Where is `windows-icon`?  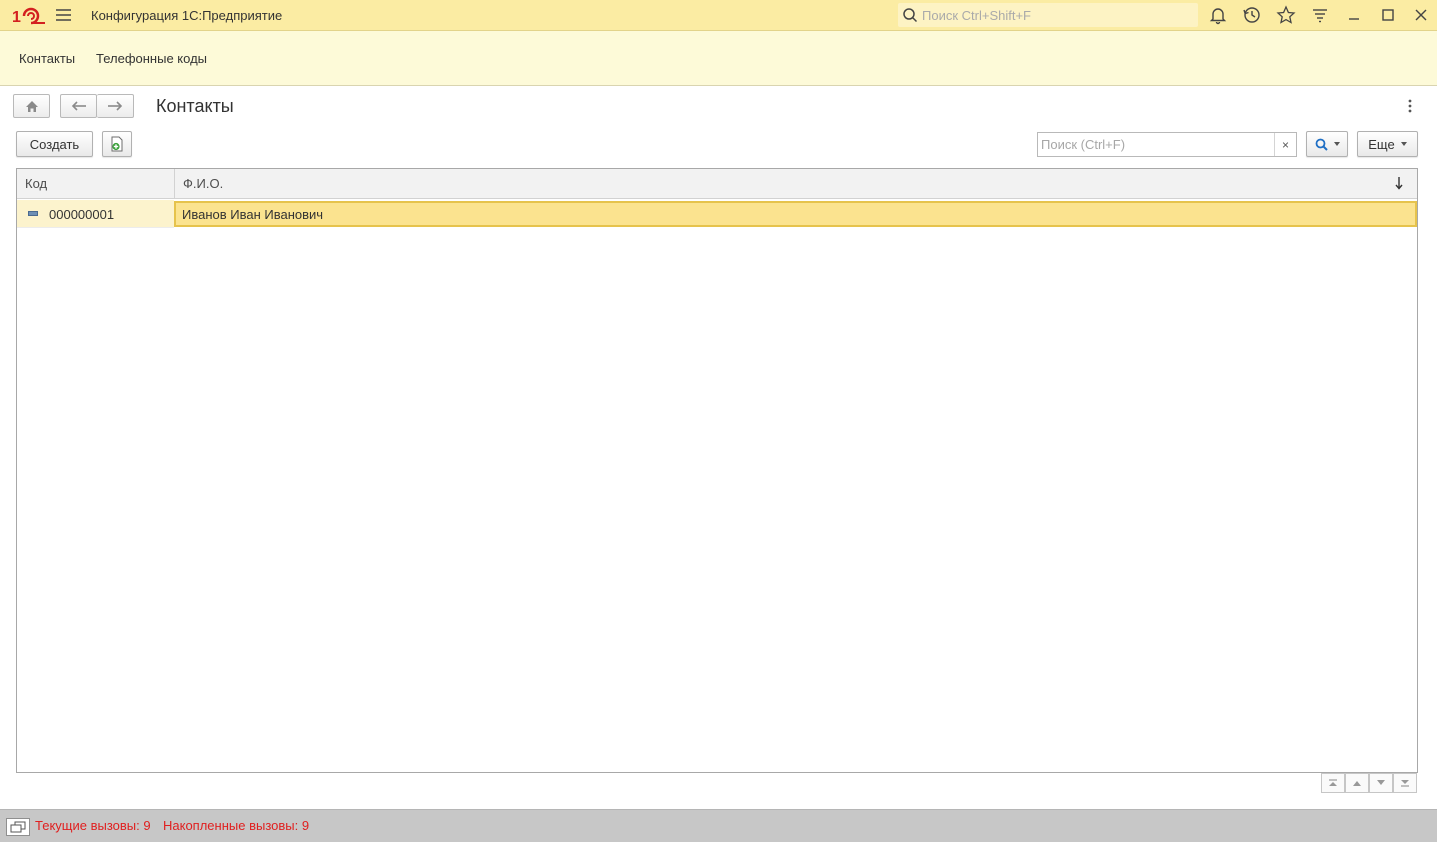
windows-icon is located at coordinates (18, 827).